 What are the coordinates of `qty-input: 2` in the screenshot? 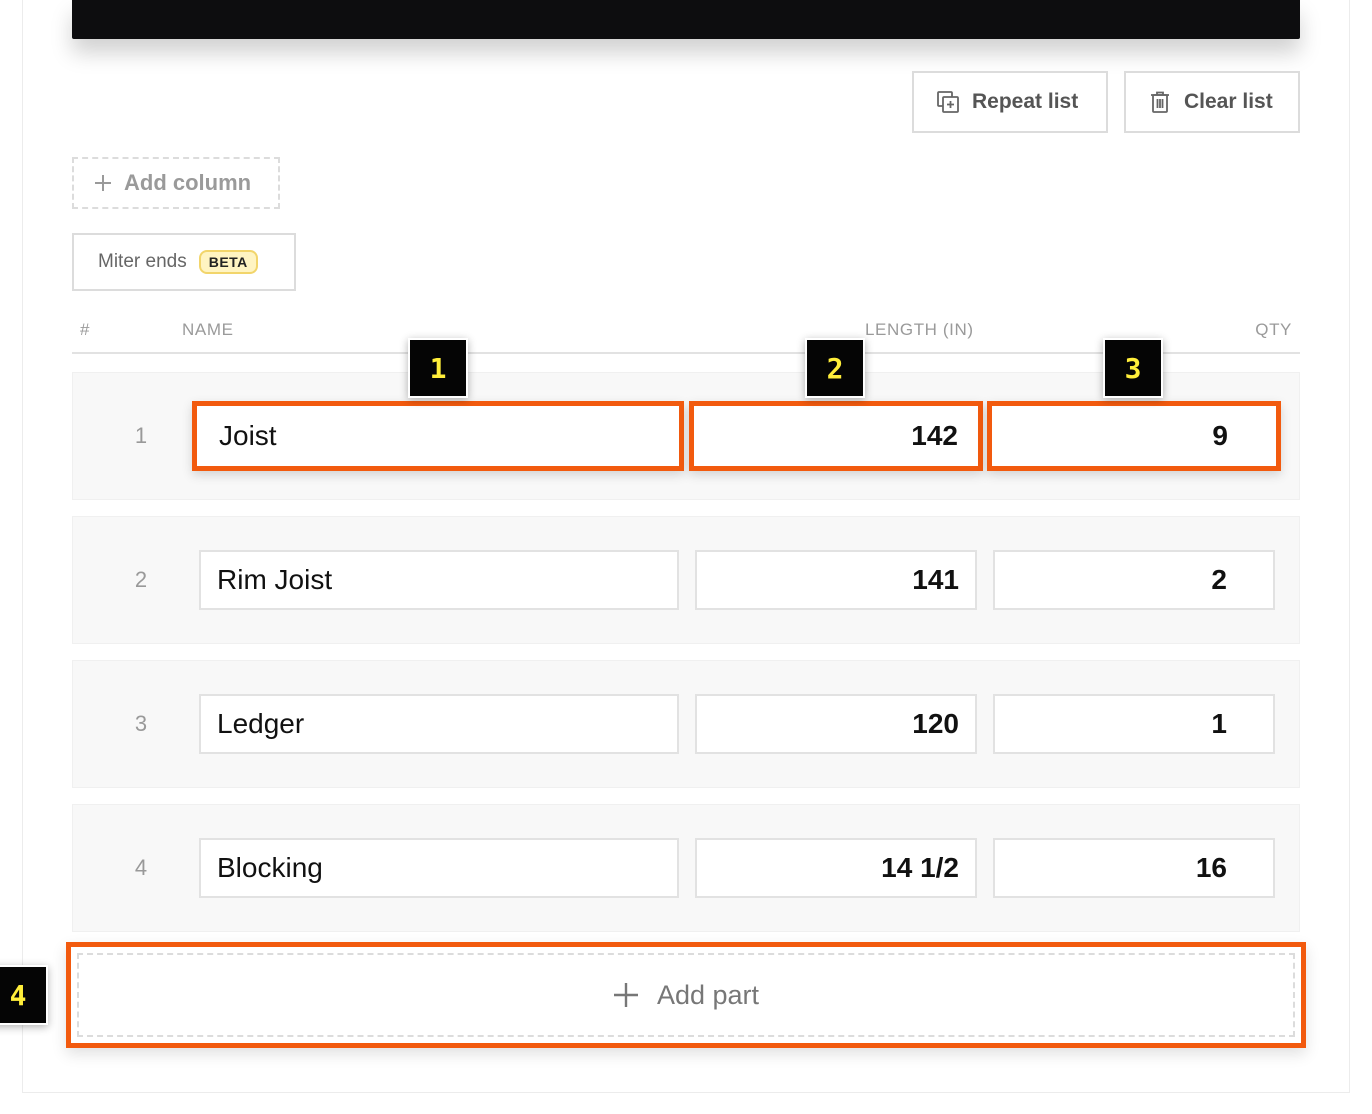 It's located at (1134, 580).